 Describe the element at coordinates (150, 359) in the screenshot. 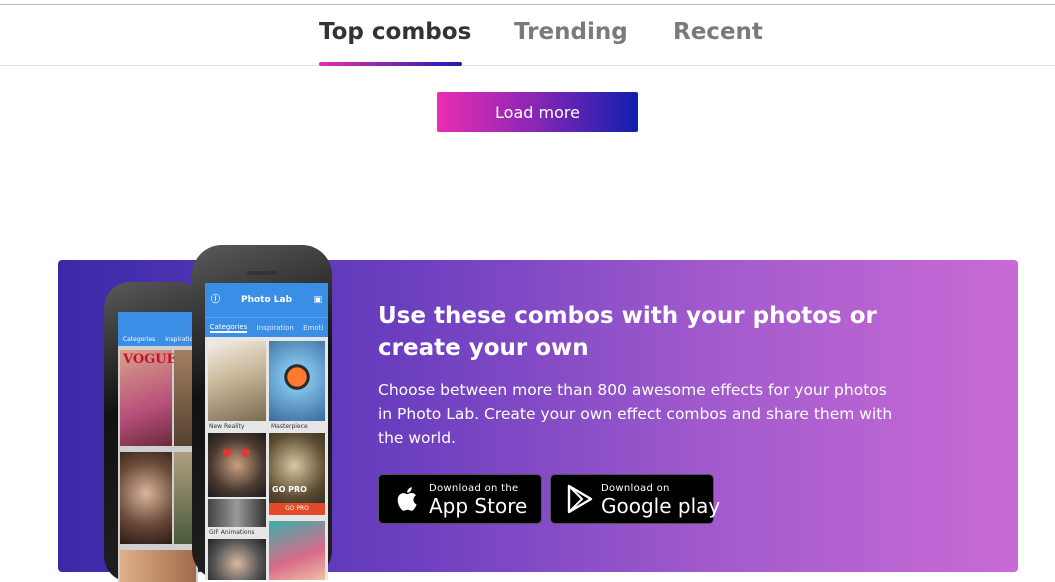

I see `vogue-text: VOGUE` at that location.